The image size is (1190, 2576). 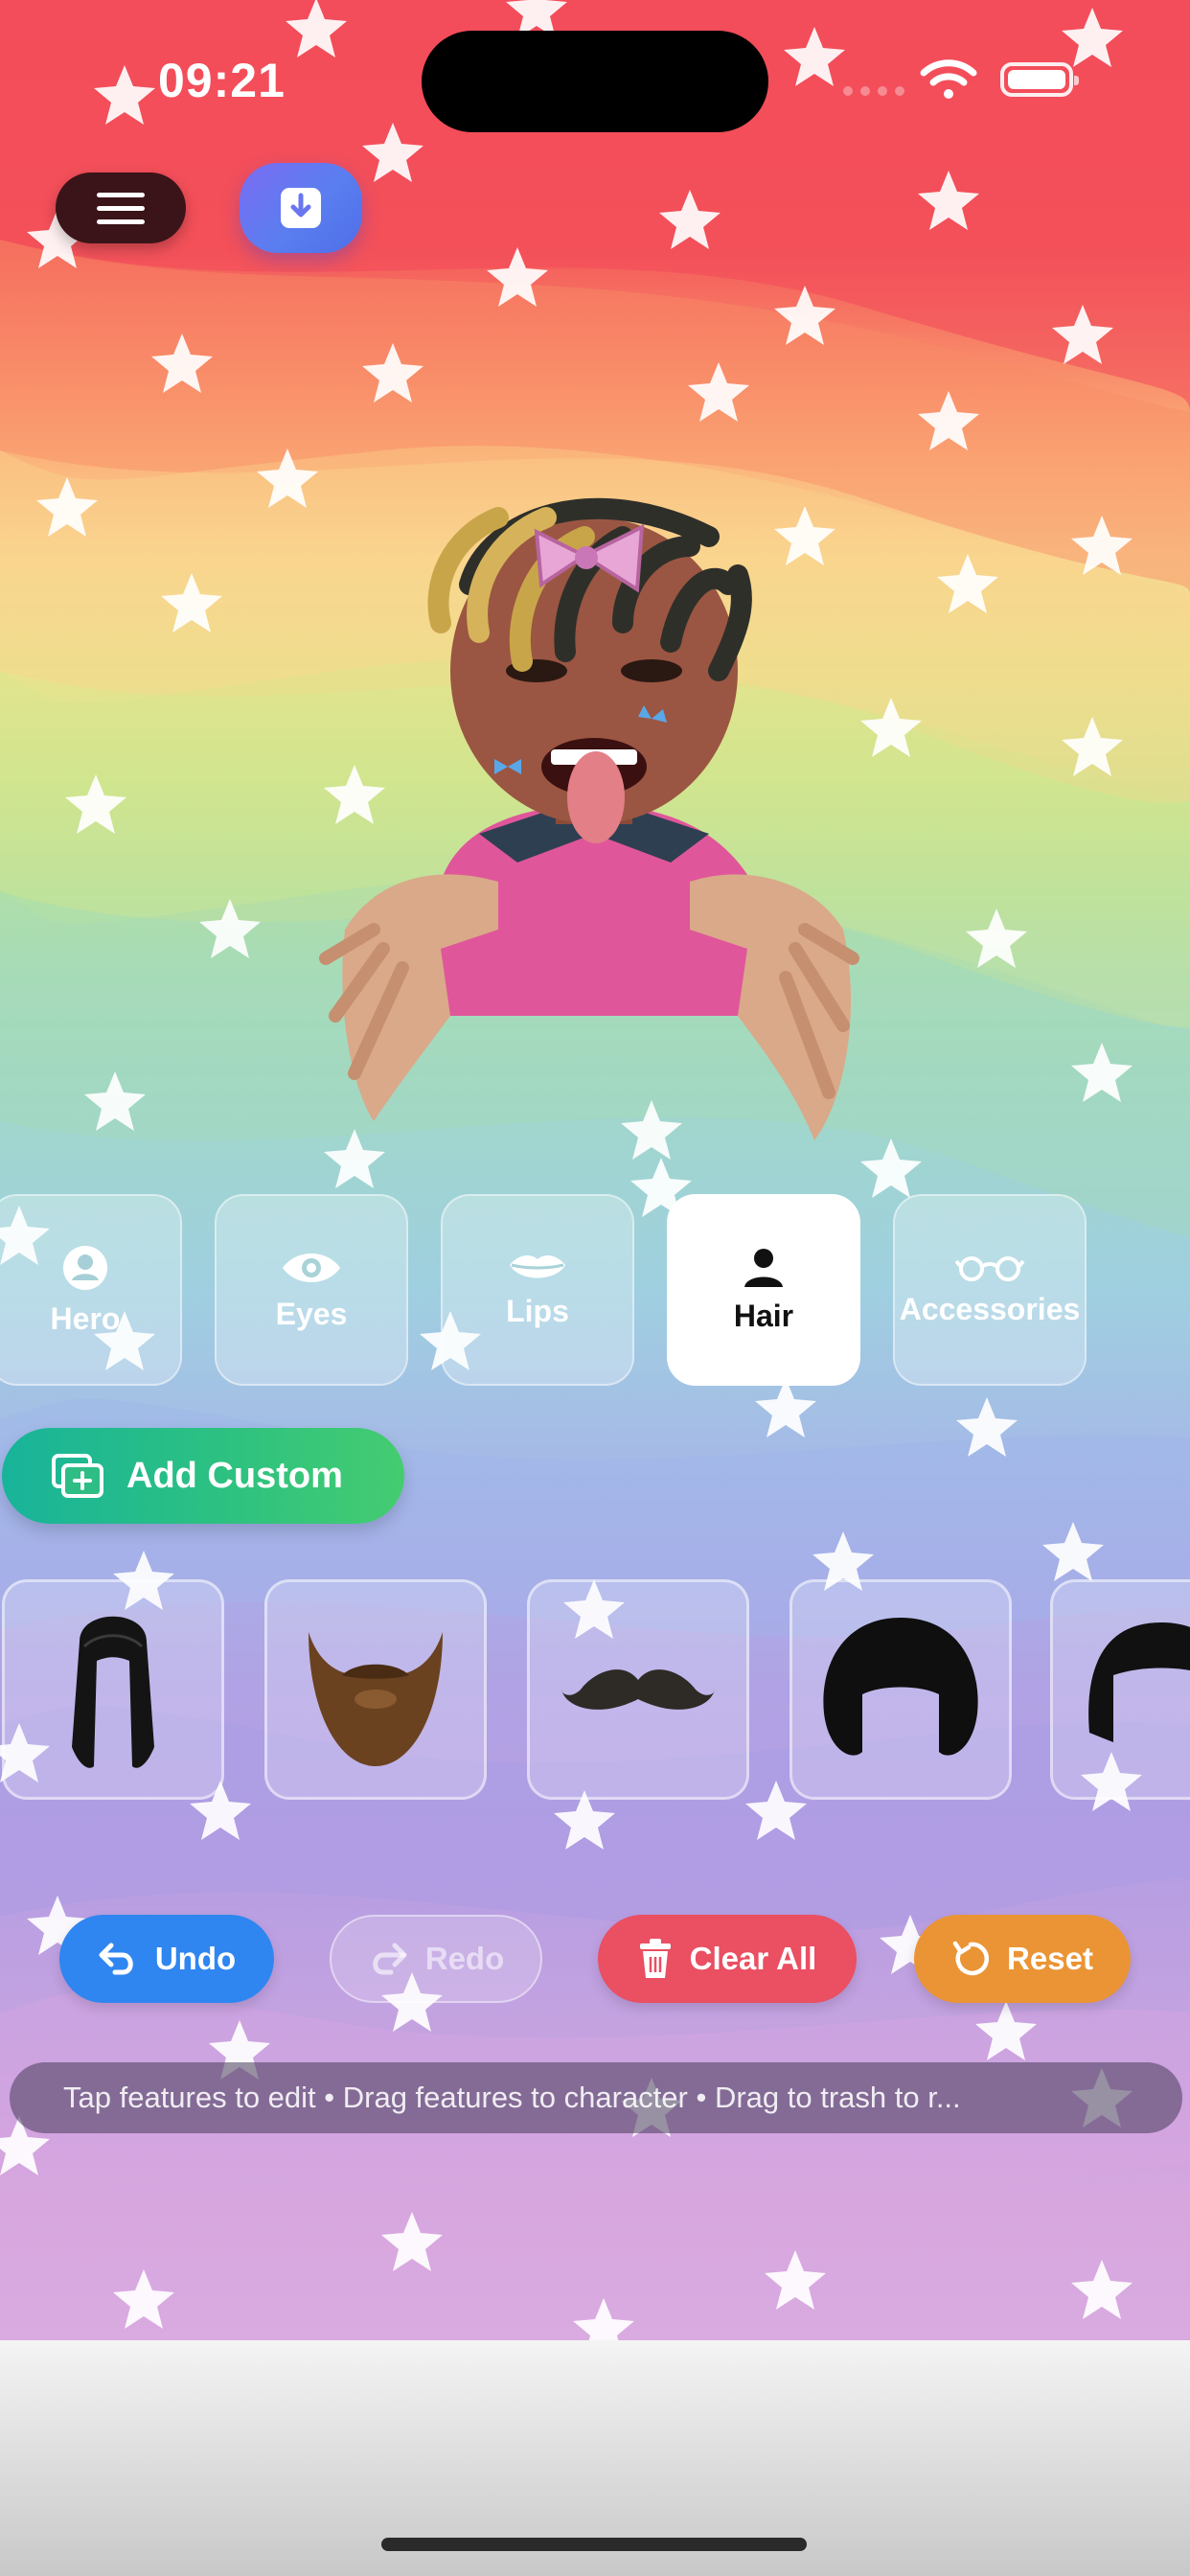 What do you see at coordinates (763, 1316) in the screenshot?
I see `tab-label: Hair` at bounding box center [763, 1316].